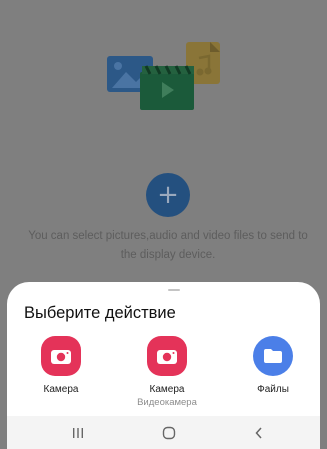 This screenshot has width=327, height=449. I want to click on media-illustration-icon, so click(163, 76).